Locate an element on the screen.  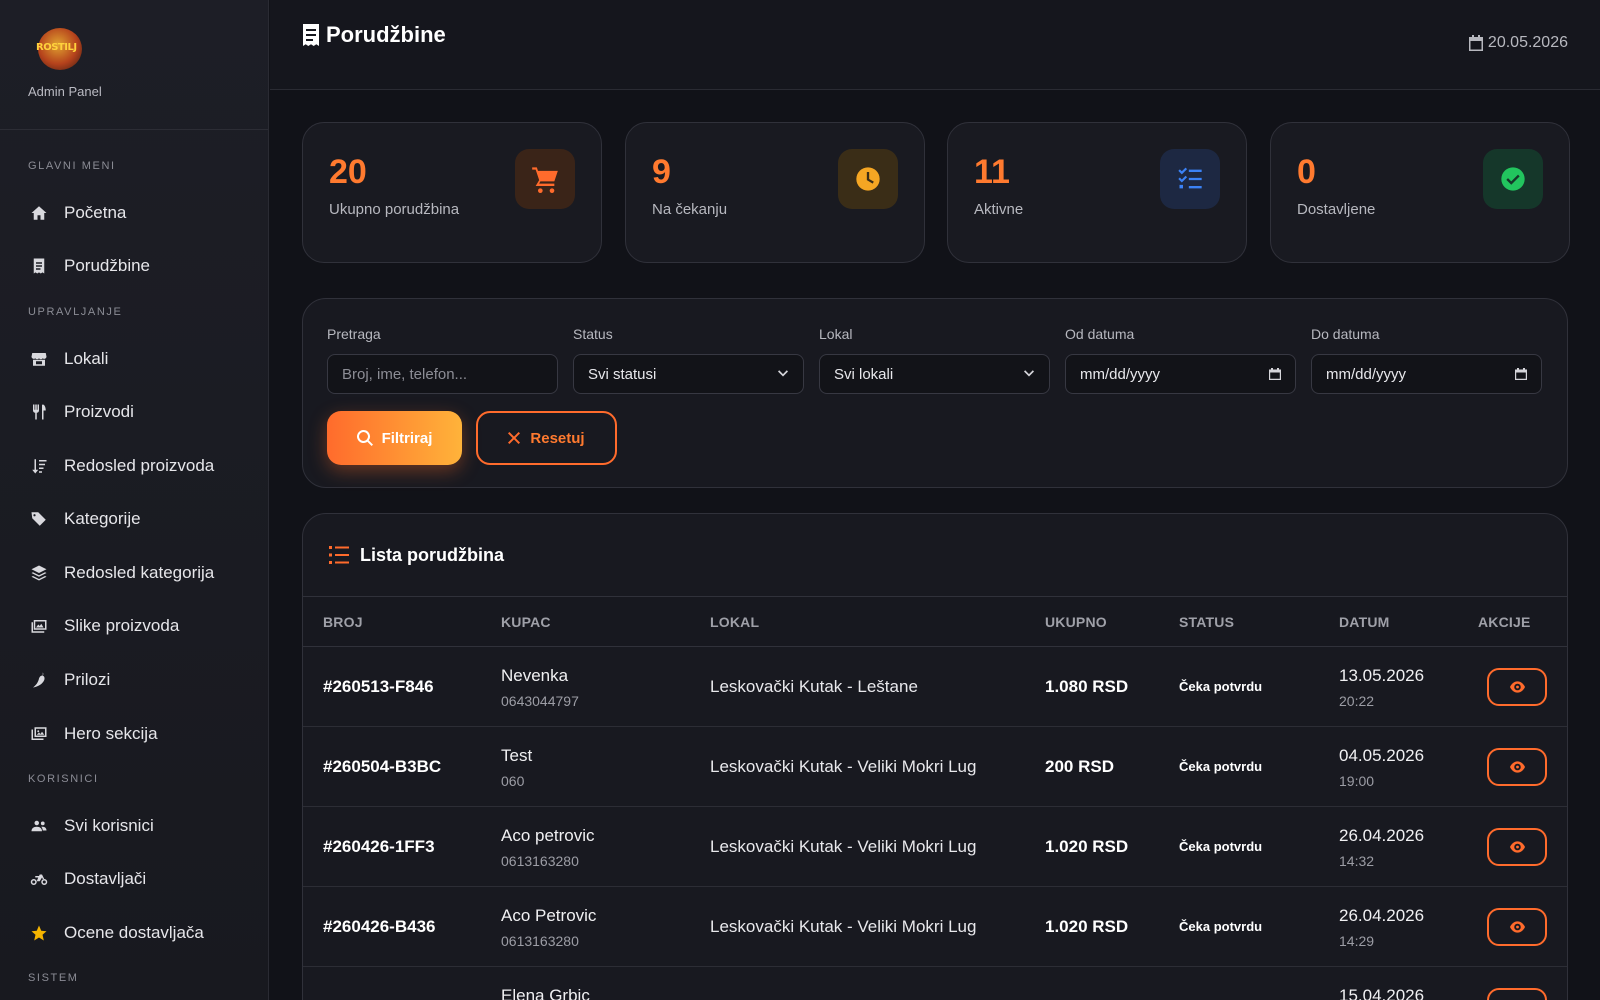
status-group: Status Svi statusi is located at coordinates (688, 360).